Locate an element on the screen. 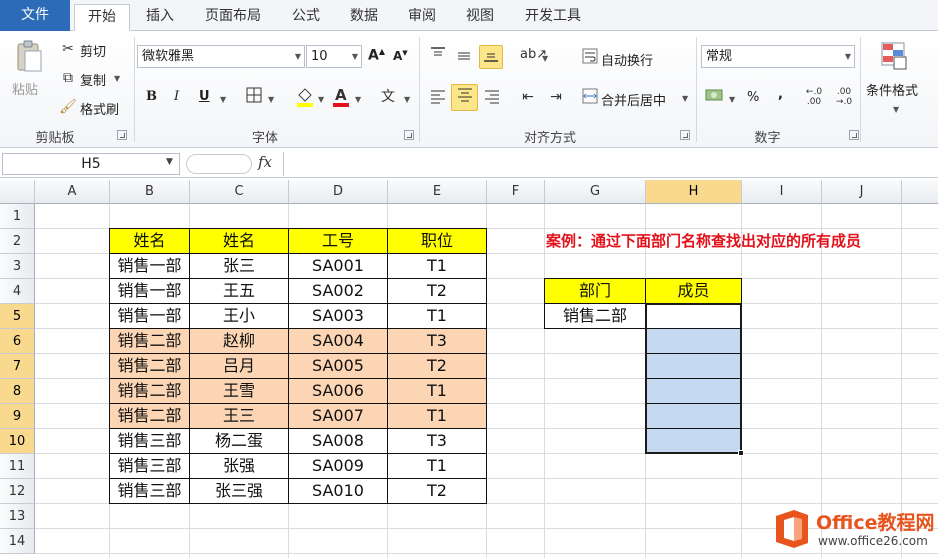  row-header-10: 10 is located at coordinates (17, 441).